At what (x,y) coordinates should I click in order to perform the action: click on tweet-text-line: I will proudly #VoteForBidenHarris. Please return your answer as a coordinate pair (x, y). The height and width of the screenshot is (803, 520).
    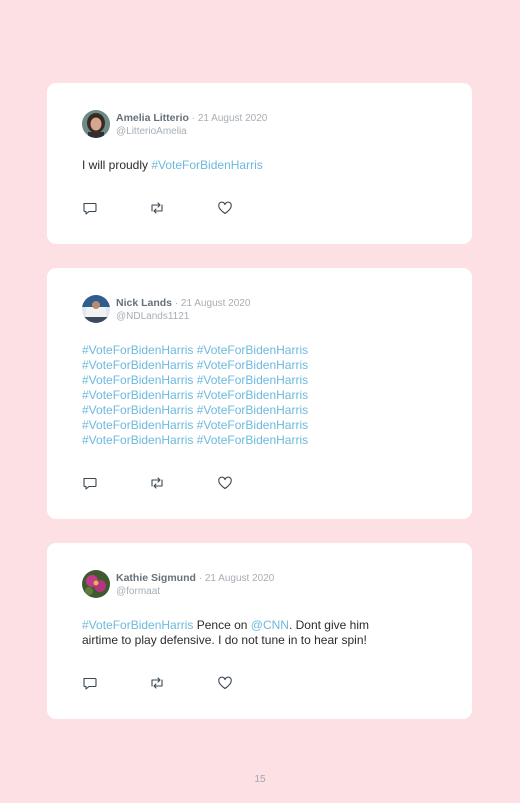
    Looking at the image, I should click on (172, 165).